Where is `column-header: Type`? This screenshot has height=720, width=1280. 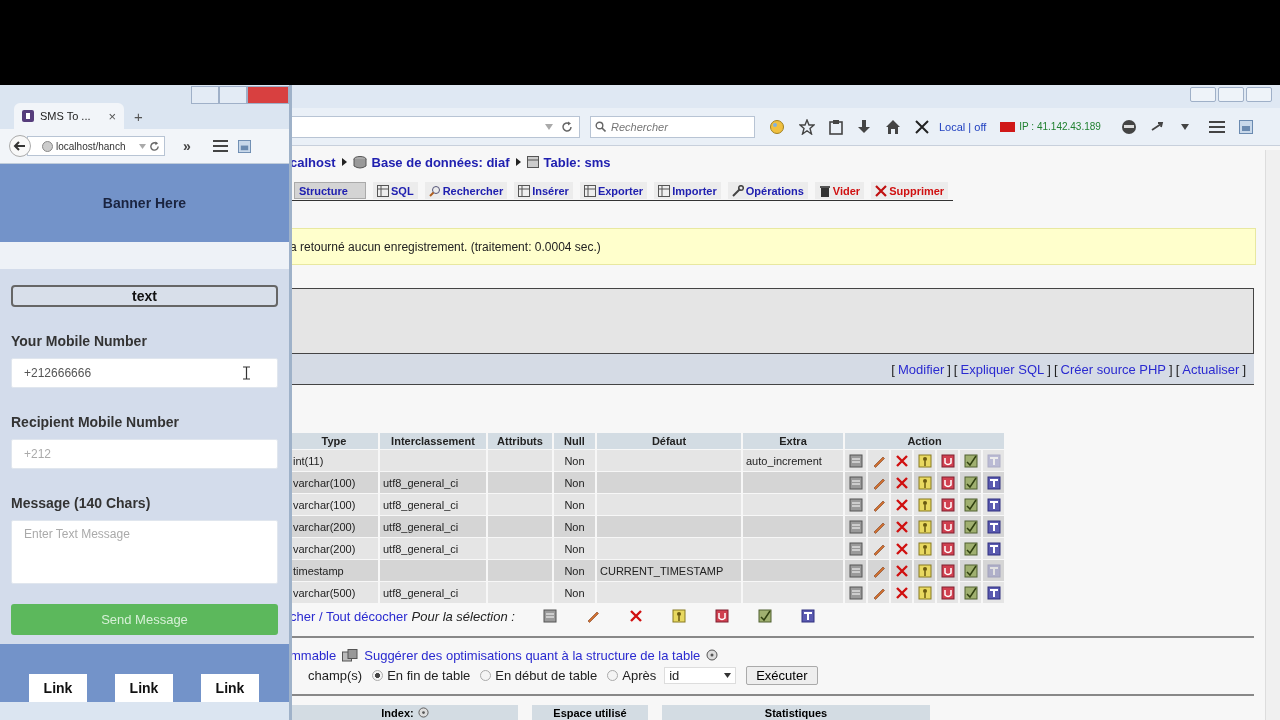 column-header: Type is located at coordinates (334, 441).